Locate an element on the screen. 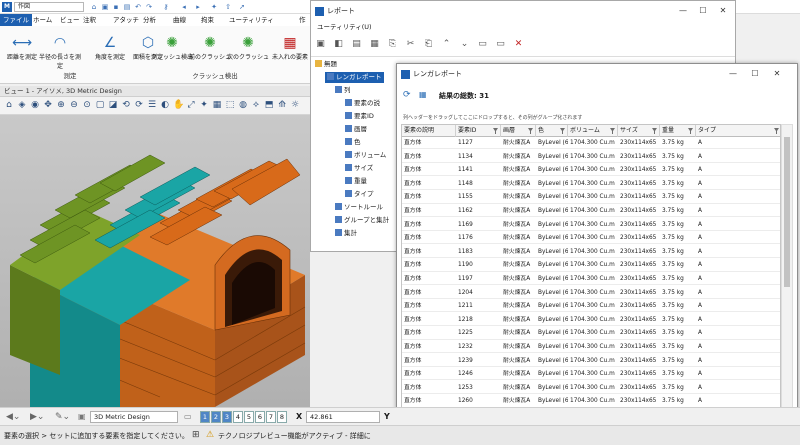 The height and width of the screenshot is (445, 800). tree-item: 要素ID is located at coordinates (359, 116).